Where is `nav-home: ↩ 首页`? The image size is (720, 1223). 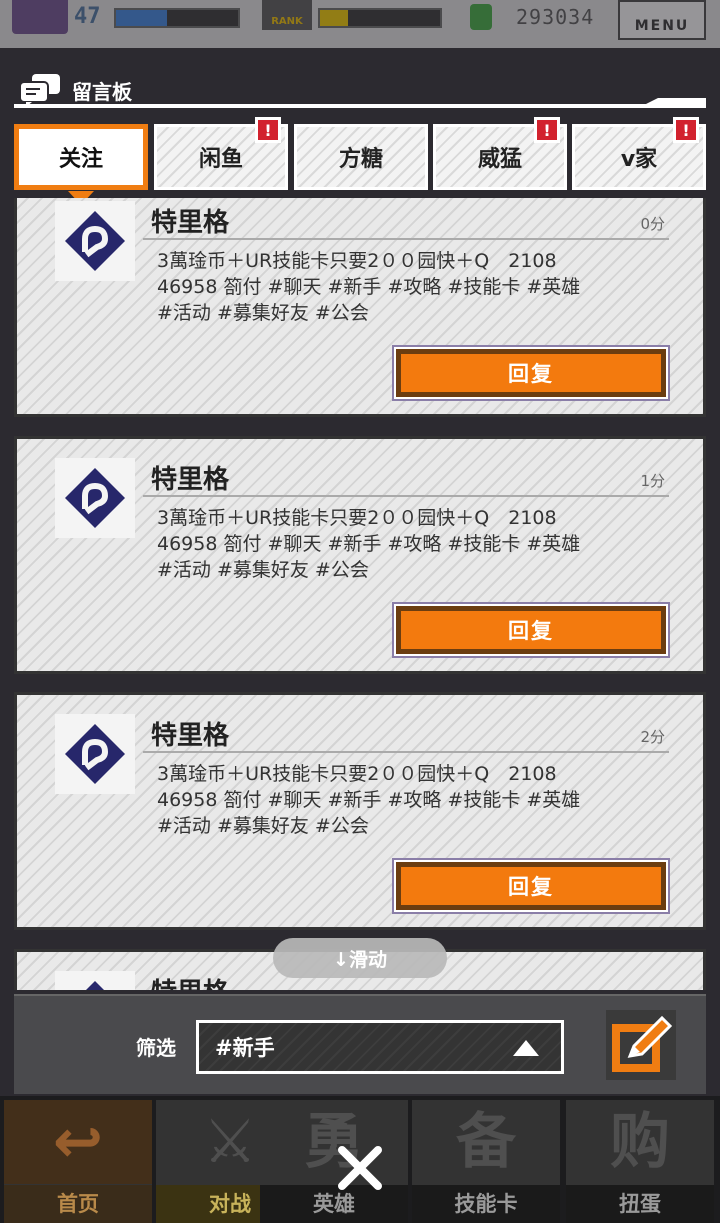 nav-home: ↩ 首页 is located at coordinates (78, 1161).